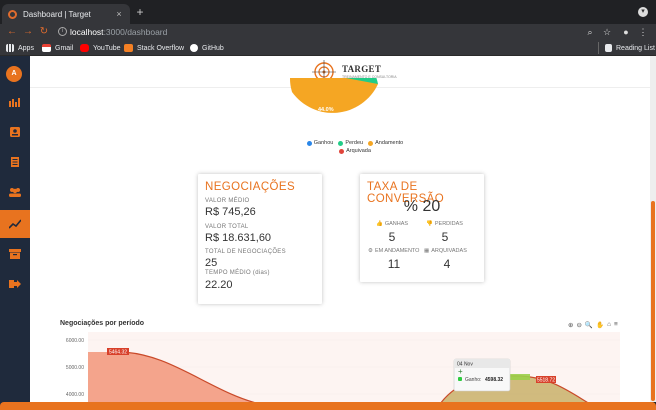  Describe the element at coordinates (570, 325) in the screenshot. I see `zoom-in-icon: ⊕` at that location.